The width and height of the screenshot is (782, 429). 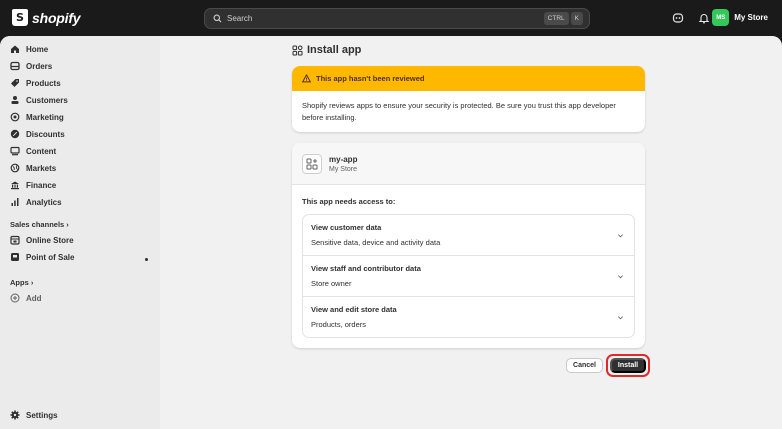 I want to click on shortcut-key-ctrl: CTRL, so click(x=556, y=18).